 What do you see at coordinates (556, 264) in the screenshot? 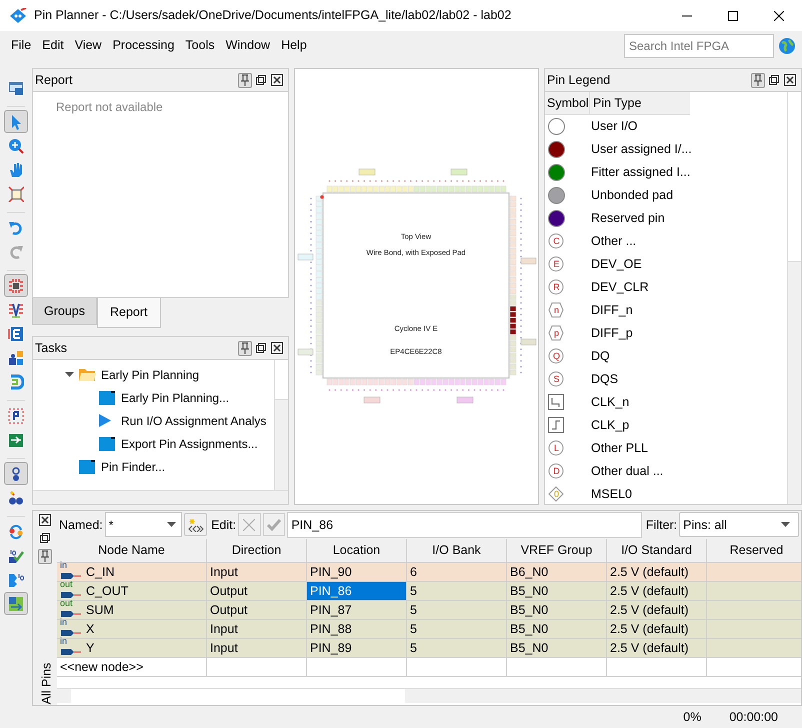
I see `letter-pin-icon: E` at bounding box center [556, 264].